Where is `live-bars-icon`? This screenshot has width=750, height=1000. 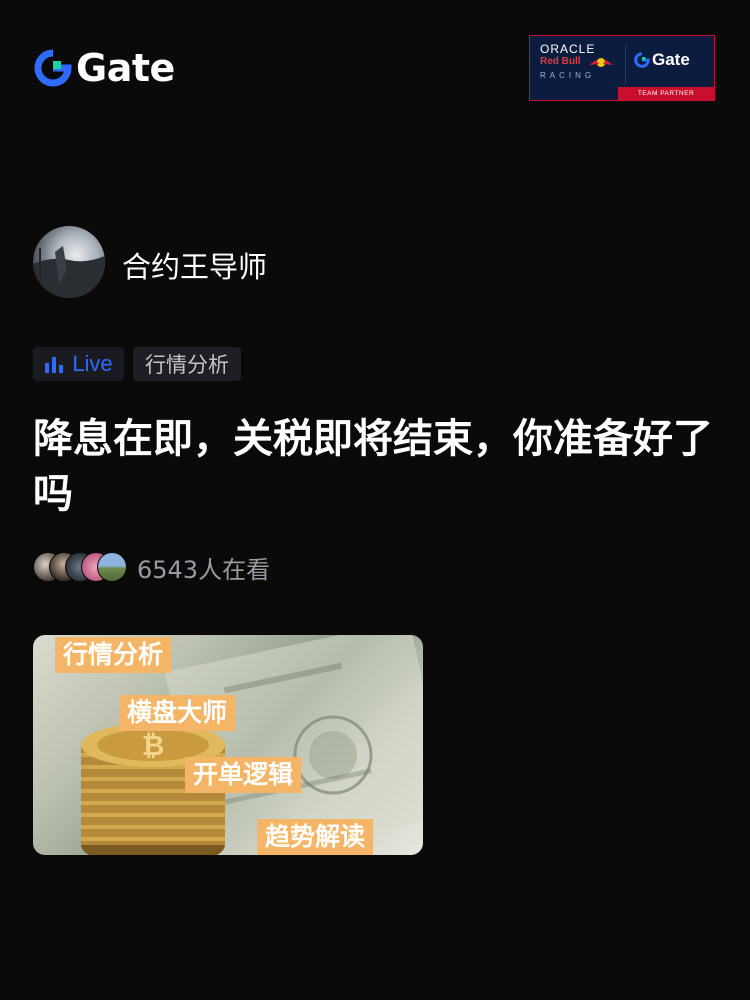
live-bars-icon is located at coordinates (54, 365).